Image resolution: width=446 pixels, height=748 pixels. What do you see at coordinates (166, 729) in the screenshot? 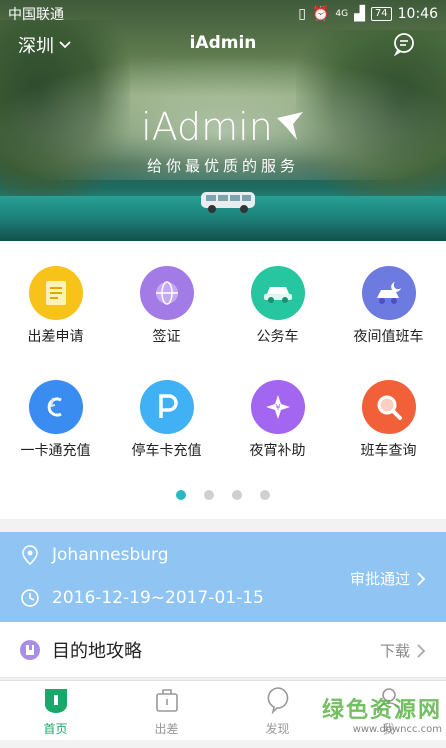
I see `tab-label: 出差` at bounding box center [166, 729].